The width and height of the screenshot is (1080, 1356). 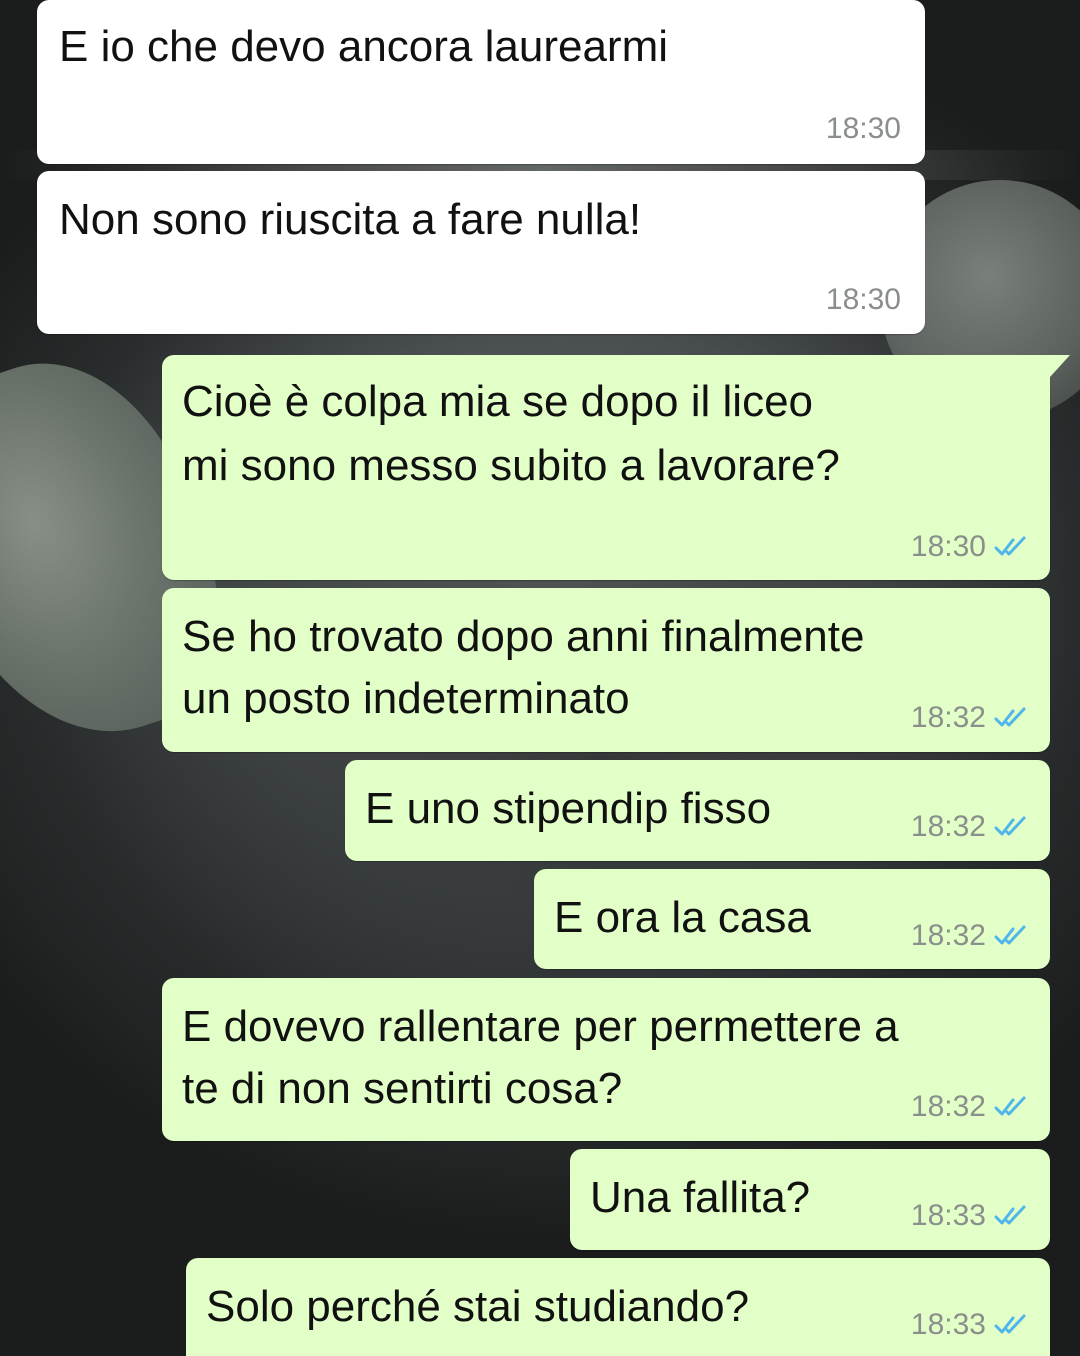 I want to click on message-text-line: Cioè è colpa mia se dopo il liceo, so click(x=498, y=401).